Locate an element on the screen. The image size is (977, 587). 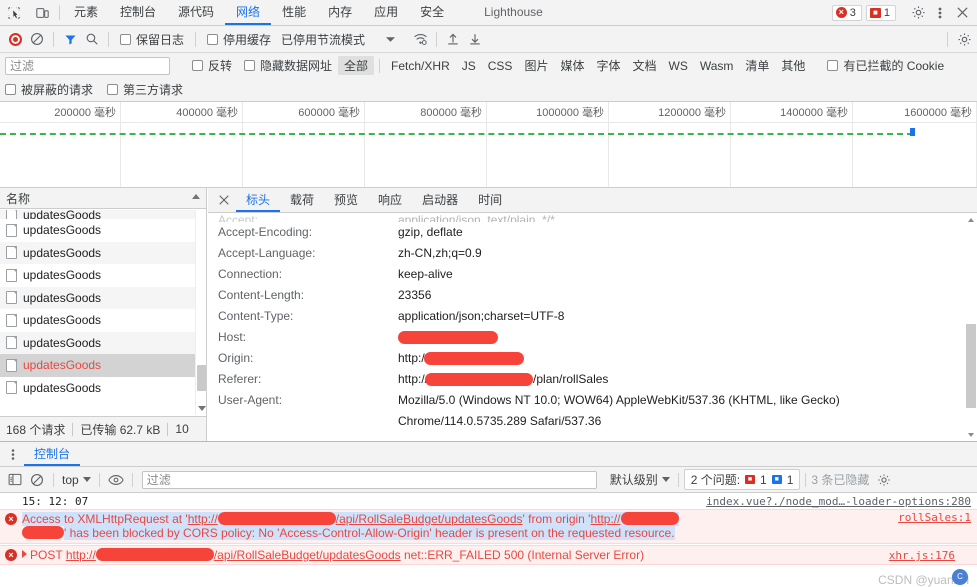
tab-application: 应用 is located at coordinates (386, 12).